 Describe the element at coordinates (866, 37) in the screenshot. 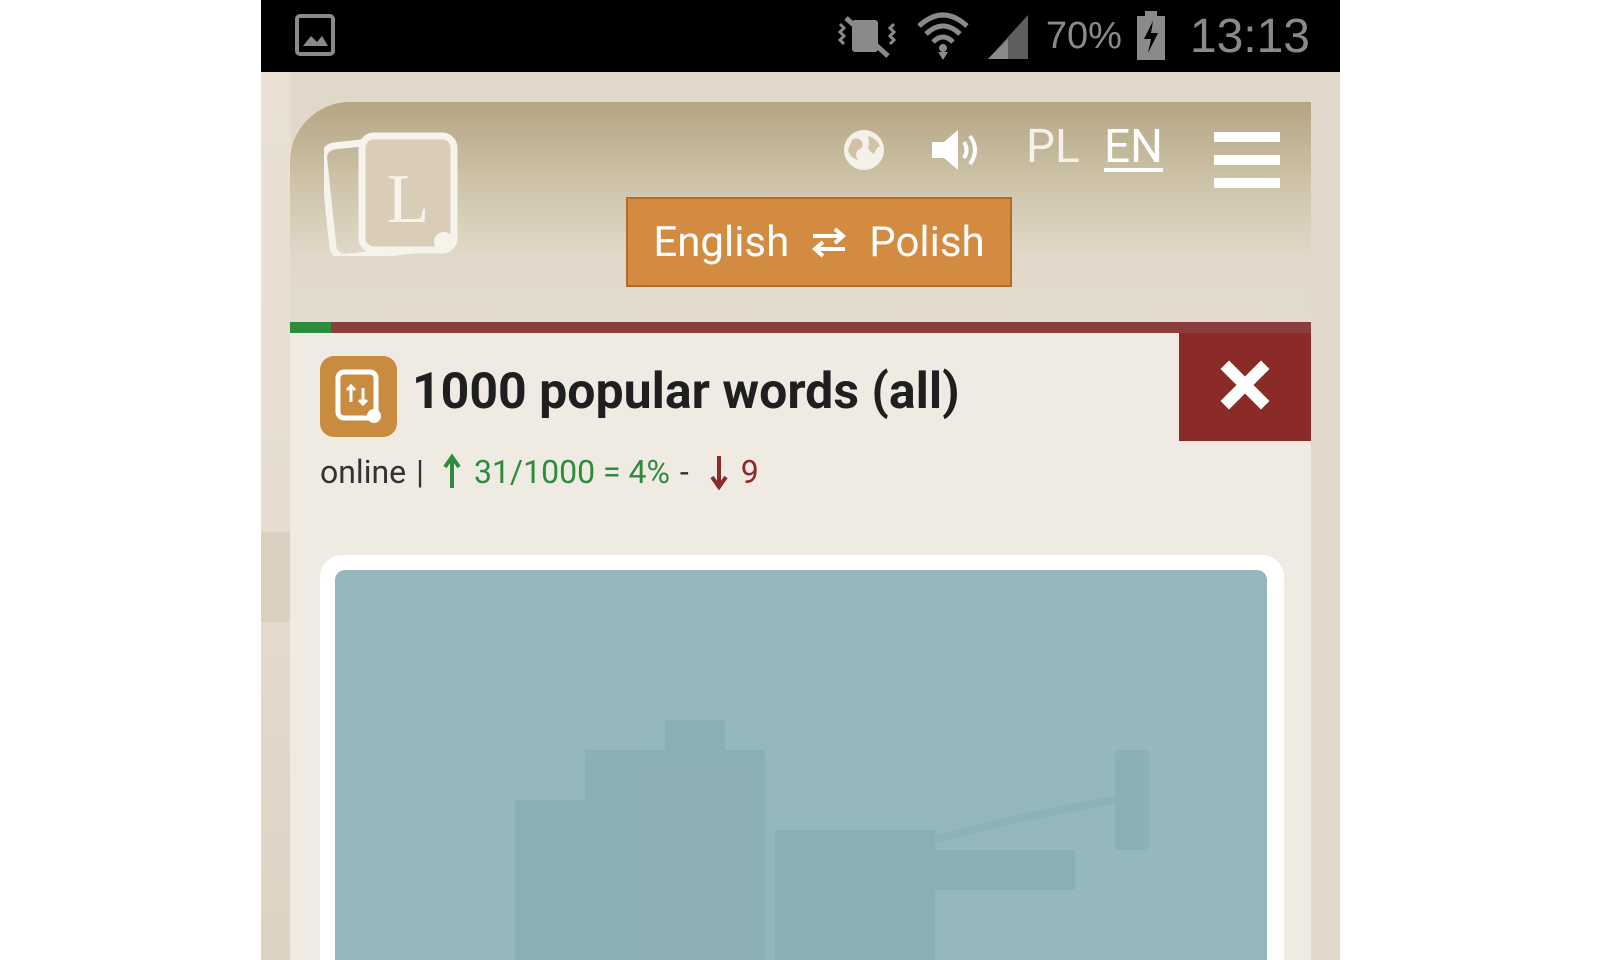

I see `vibrate-mute-icon` at that location.